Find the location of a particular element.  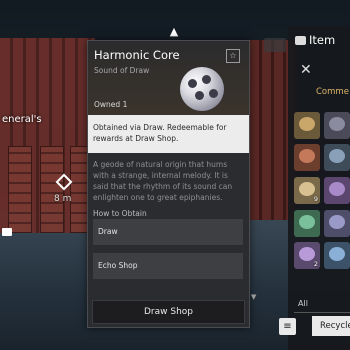

location-label: eneral's is located at coordinates (22, 119).